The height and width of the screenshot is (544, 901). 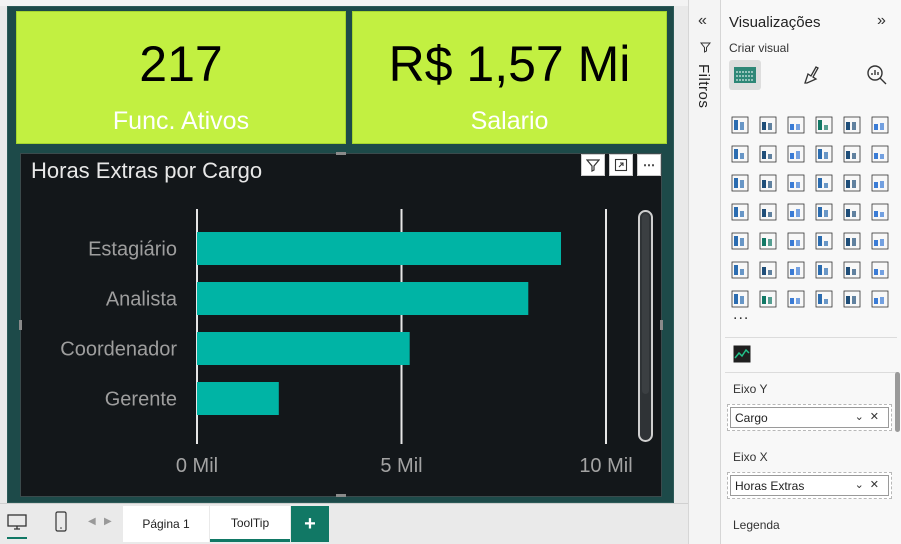 I want to click on arcgis-icon, so click(x=824, y=299).